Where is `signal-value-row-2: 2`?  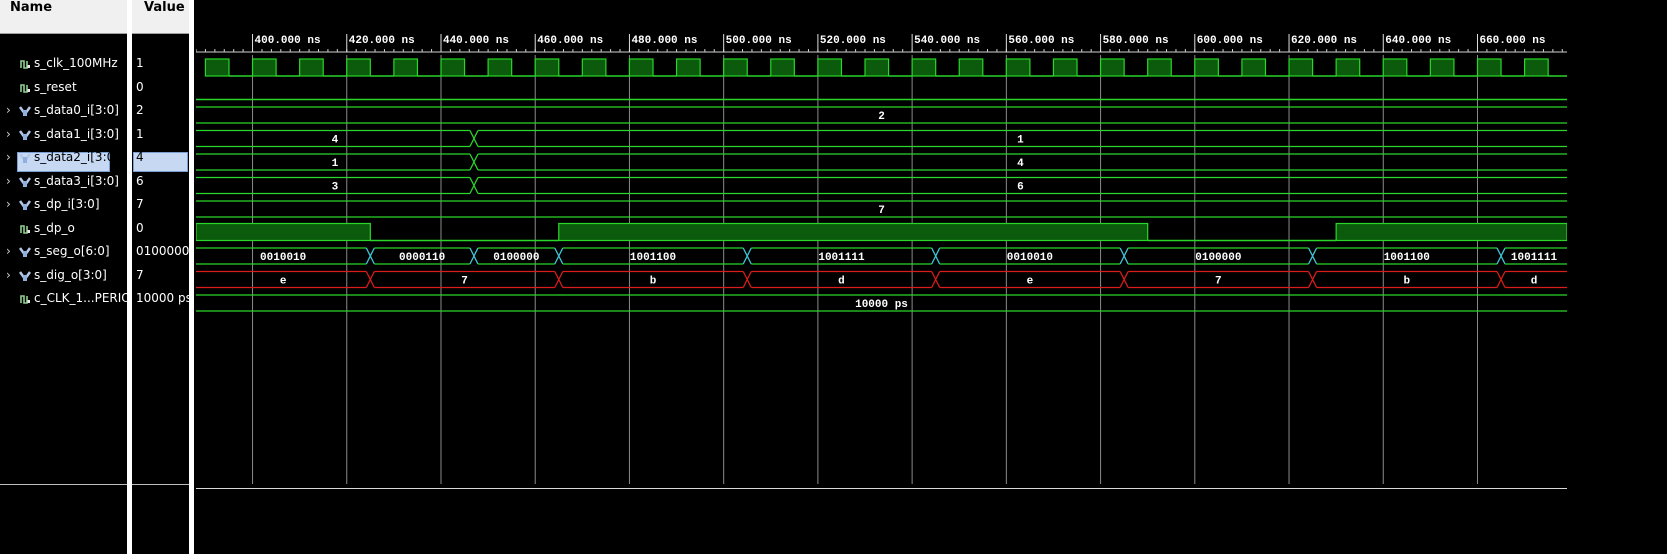 signal-value-row-2: 2 is located at coordinates (160, 115).